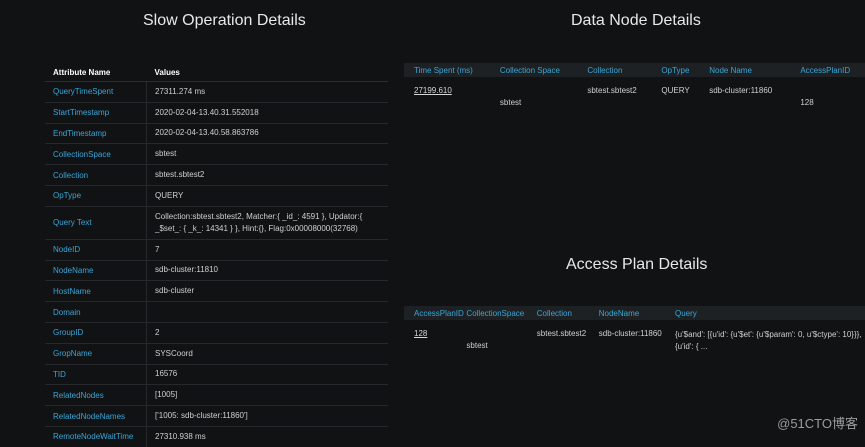 The height and width of the screenshot is (447, 865). What do you see at coordinates (267, 133) in the screenshot?
I see `attribute-value: 2020-02-04-13.40.58.863786` at bounding box center [267, 133].